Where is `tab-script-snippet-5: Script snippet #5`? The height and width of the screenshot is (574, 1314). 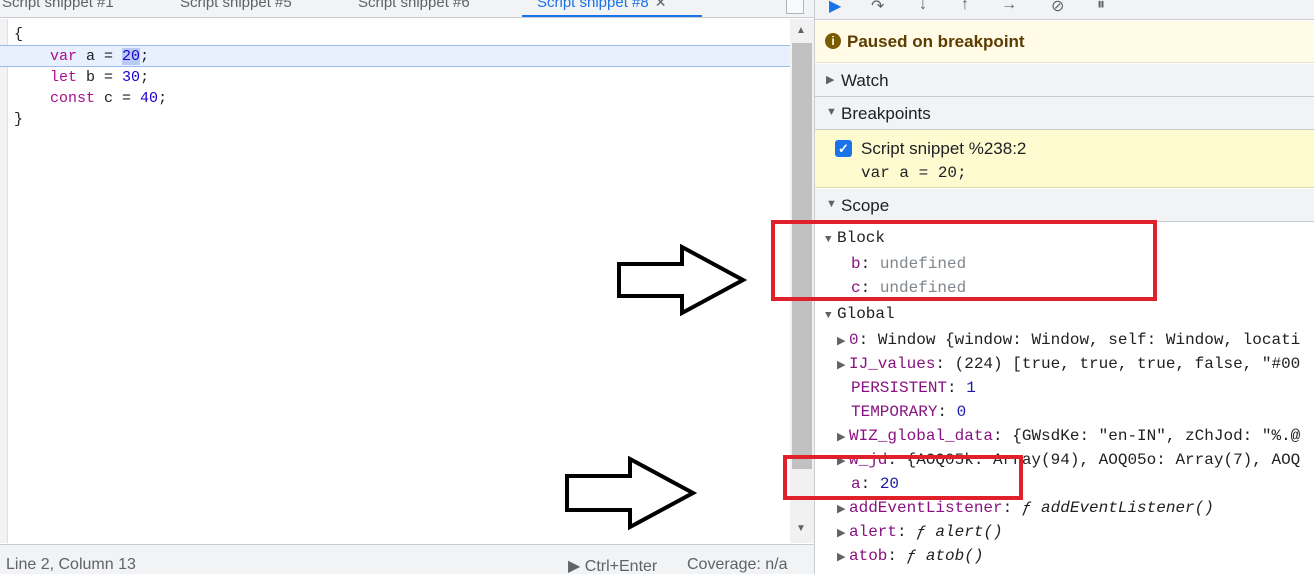
tab-script-snippet-5: Script snippet #5 is located at coordinates (236, 8).